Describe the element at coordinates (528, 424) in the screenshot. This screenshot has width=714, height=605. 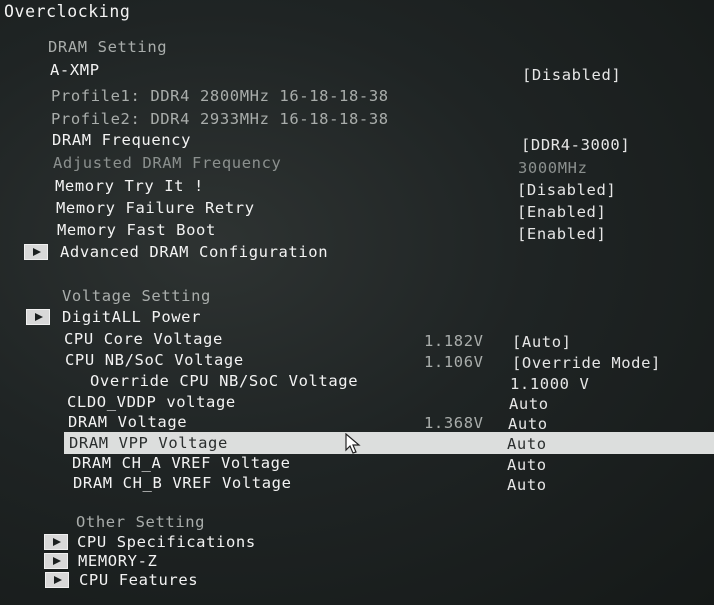
I see `dram-voltage-value: Auto` at that location.